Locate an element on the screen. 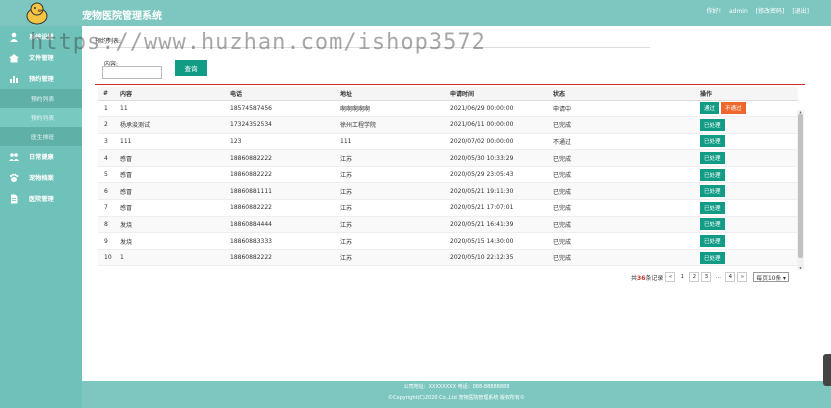 This screenshot has width=831, height=408. footer-address: 公司地址：XXXXXXXX 电话：088-88888888 is located at coordinates (456, 387).